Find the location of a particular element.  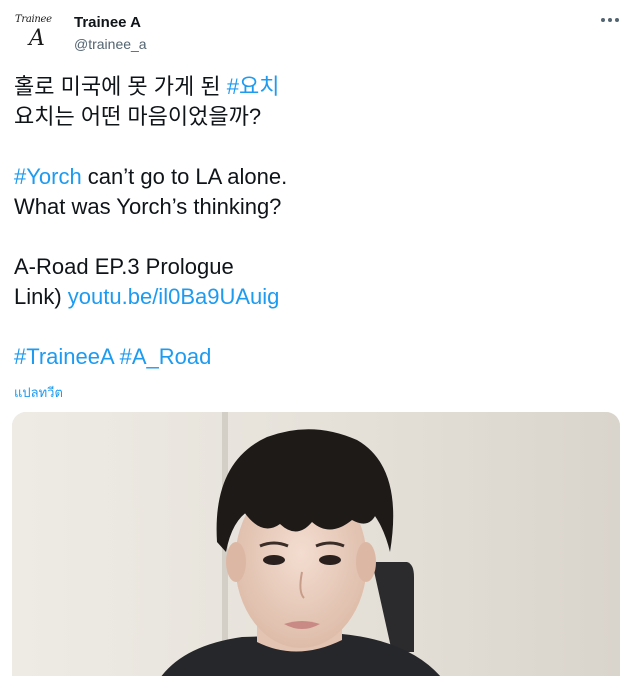

more-horizontal-icon is located at coordinates (610, 20).